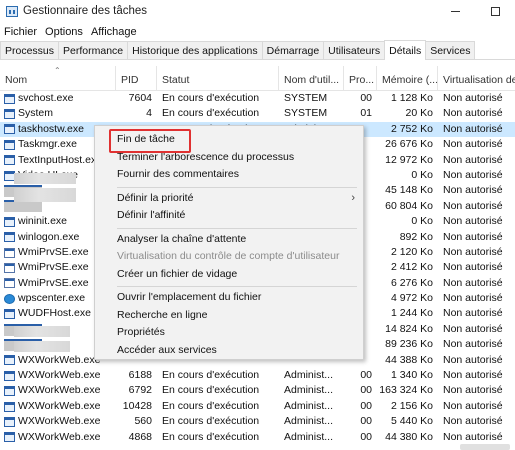  I want to click on task-manager-icon, so click(12, 11).